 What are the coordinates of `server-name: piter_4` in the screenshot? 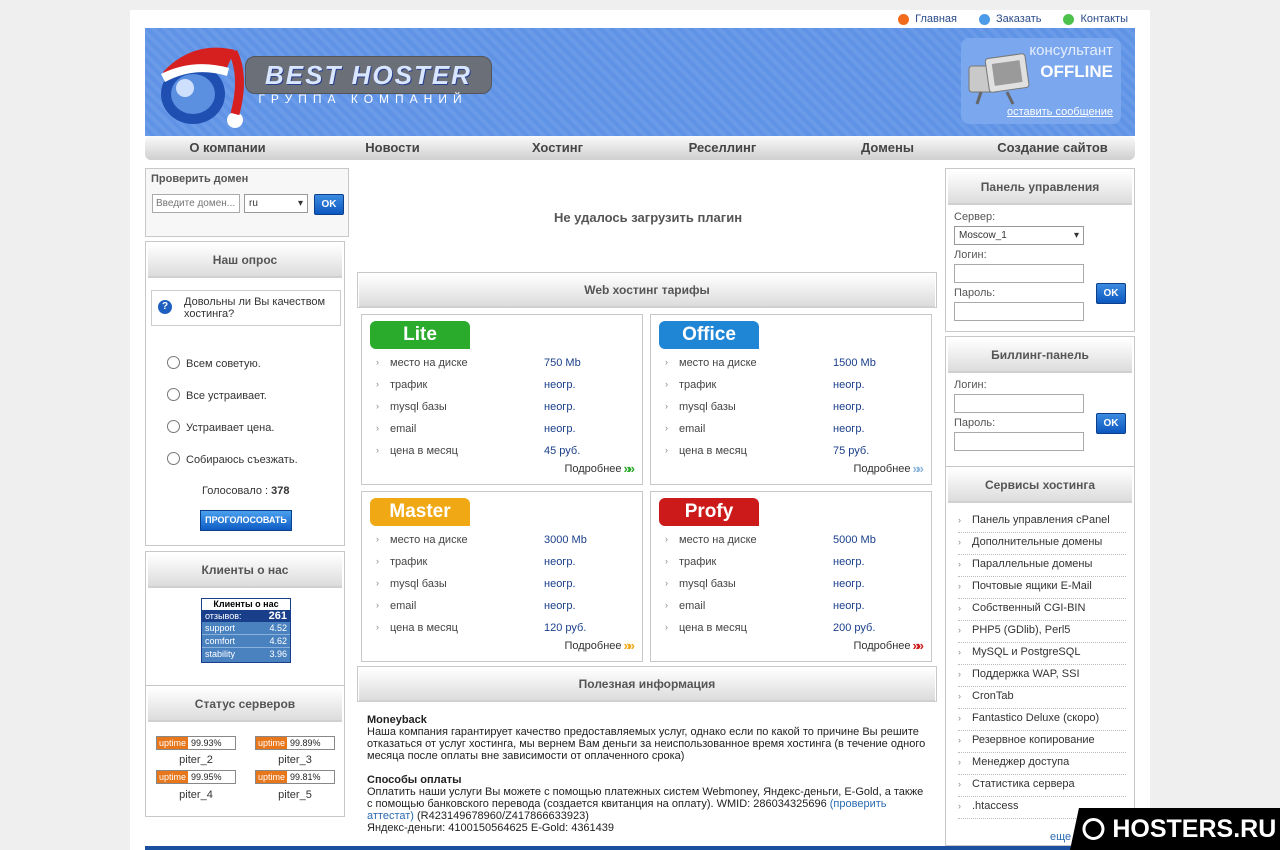 It's located at (196, 795).